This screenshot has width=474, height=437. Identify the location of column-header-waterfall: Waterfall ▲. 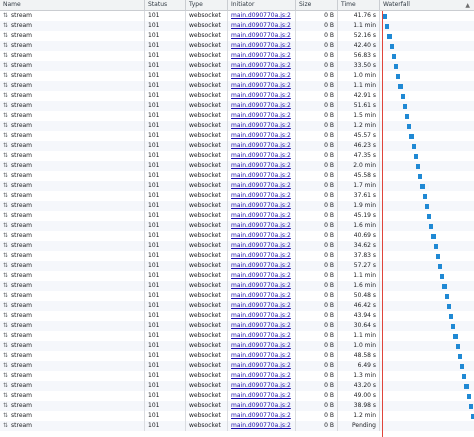
(427, 5).